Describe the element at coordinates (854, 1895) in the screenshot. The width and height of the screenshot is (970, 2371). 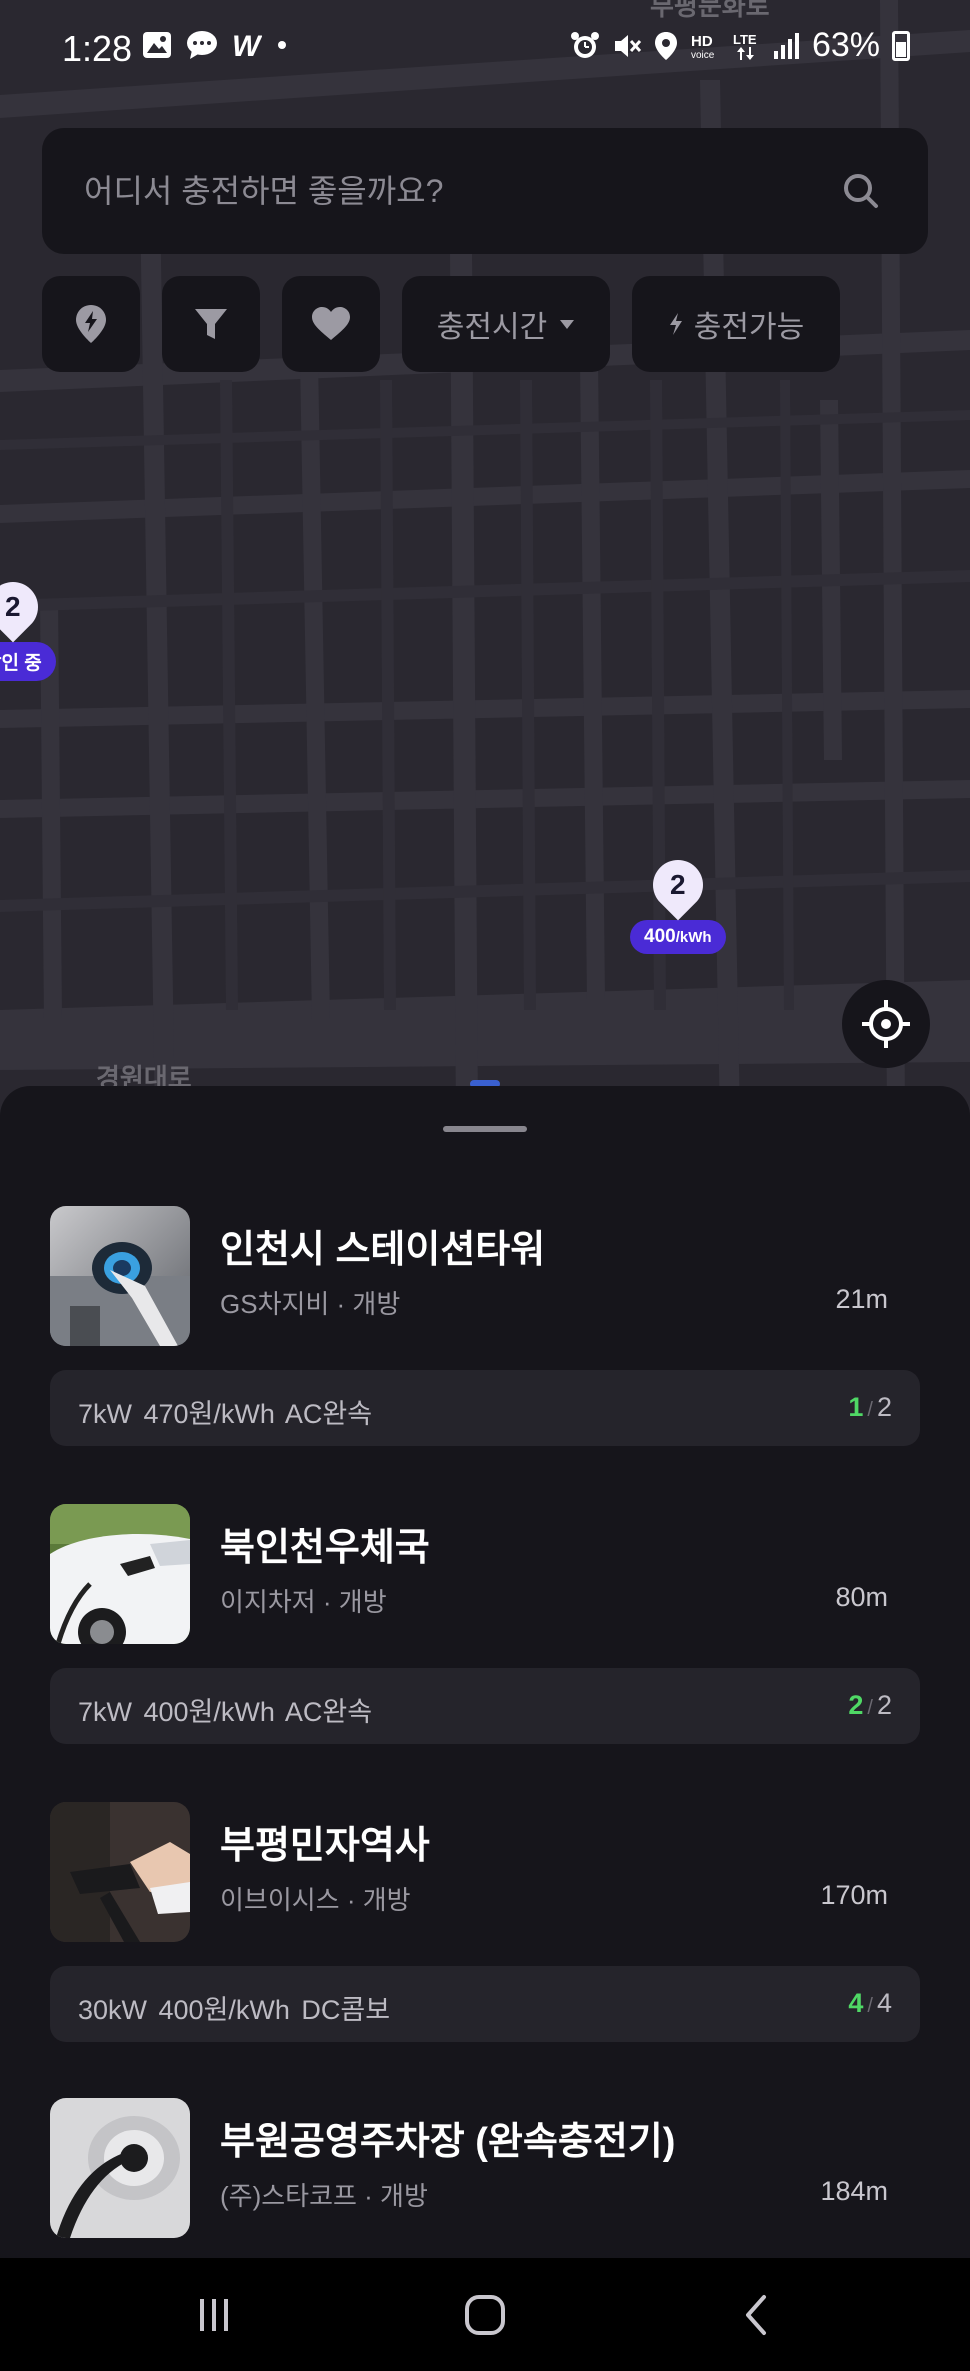
I see `station-distance: 170m` at that location.